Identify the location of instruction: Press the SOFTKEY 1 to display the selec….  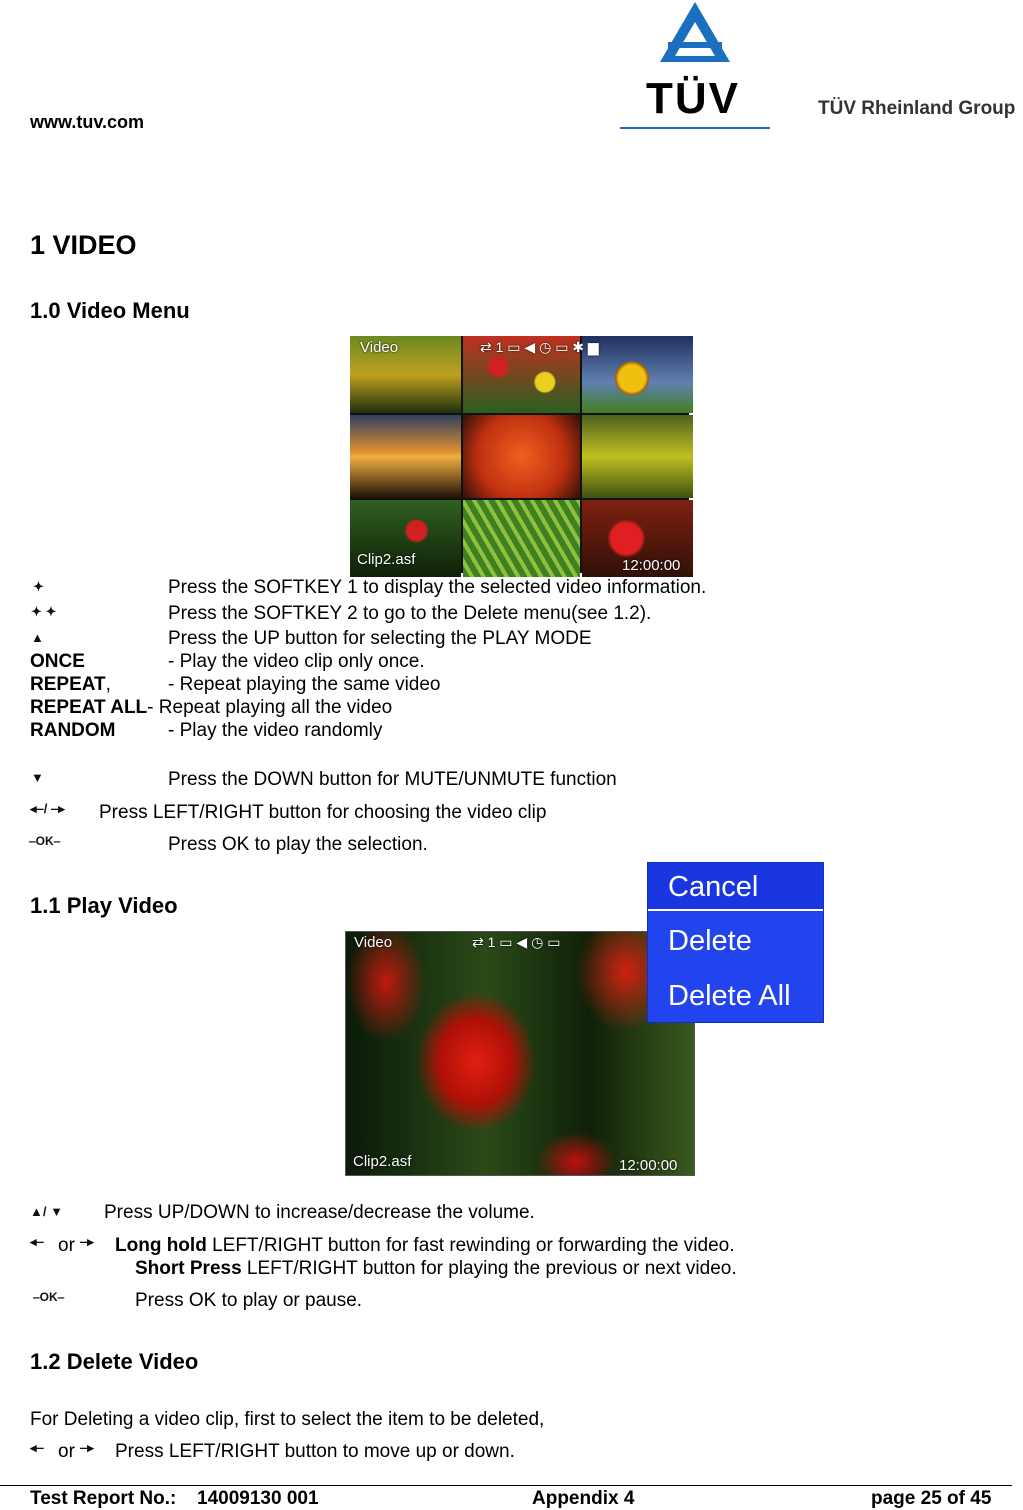
(437, 587).